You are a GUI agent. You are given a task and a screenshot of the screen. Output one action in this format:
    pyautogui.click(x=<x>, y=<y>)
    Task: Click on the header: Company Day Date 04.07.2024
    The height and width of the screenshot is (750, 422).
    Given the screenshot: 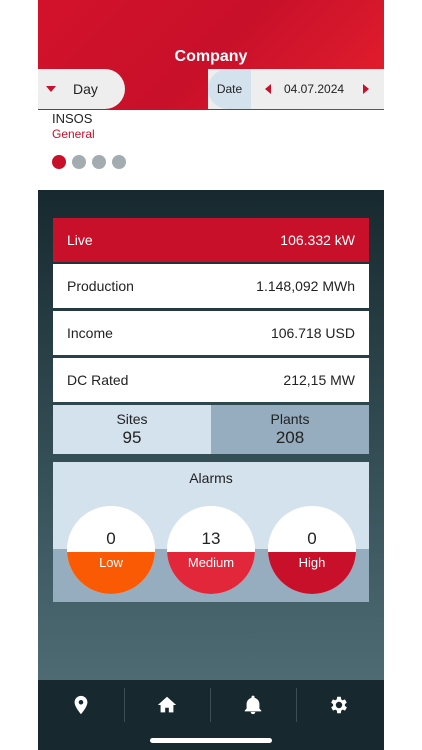 What is the action you would take?
    pyautogui.click(x=211, y=55)
    